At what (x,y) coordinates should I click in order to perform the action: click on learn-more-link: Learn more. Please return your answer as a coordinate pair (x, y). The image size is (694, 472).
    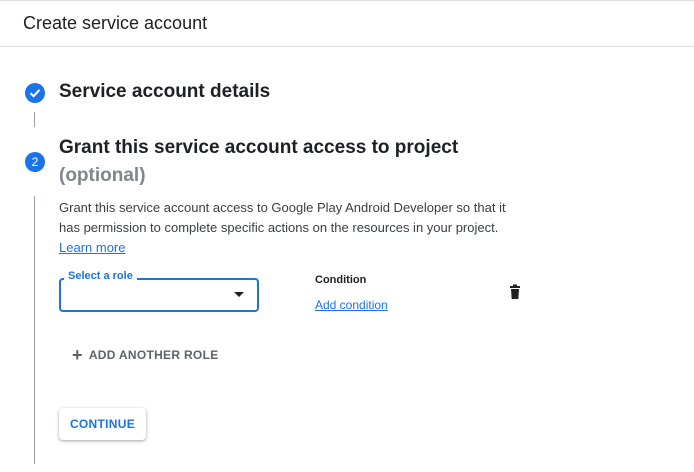
    Looking at the image, I should click on (92, 247).